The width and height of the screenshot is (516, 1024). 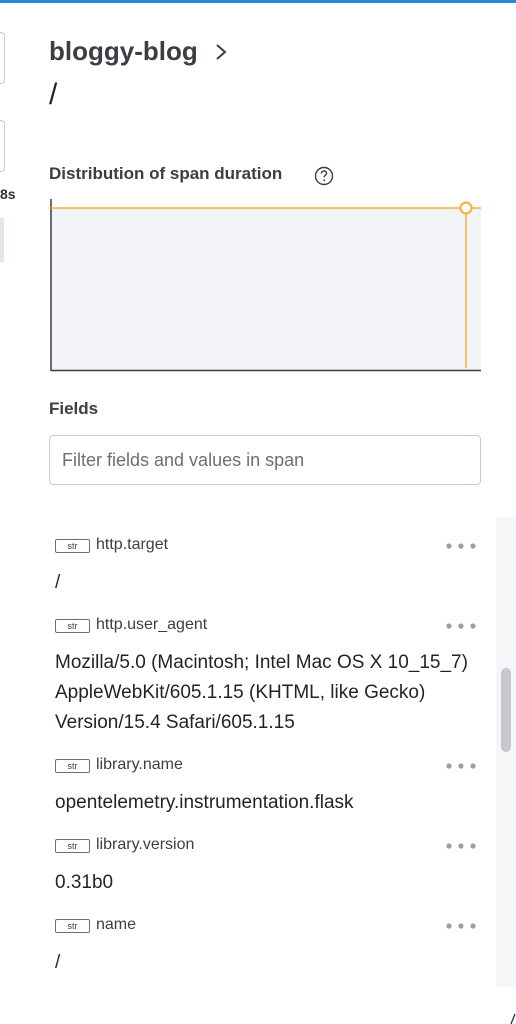 I want to click on field-name: library.name, so click(x=139, y=764).